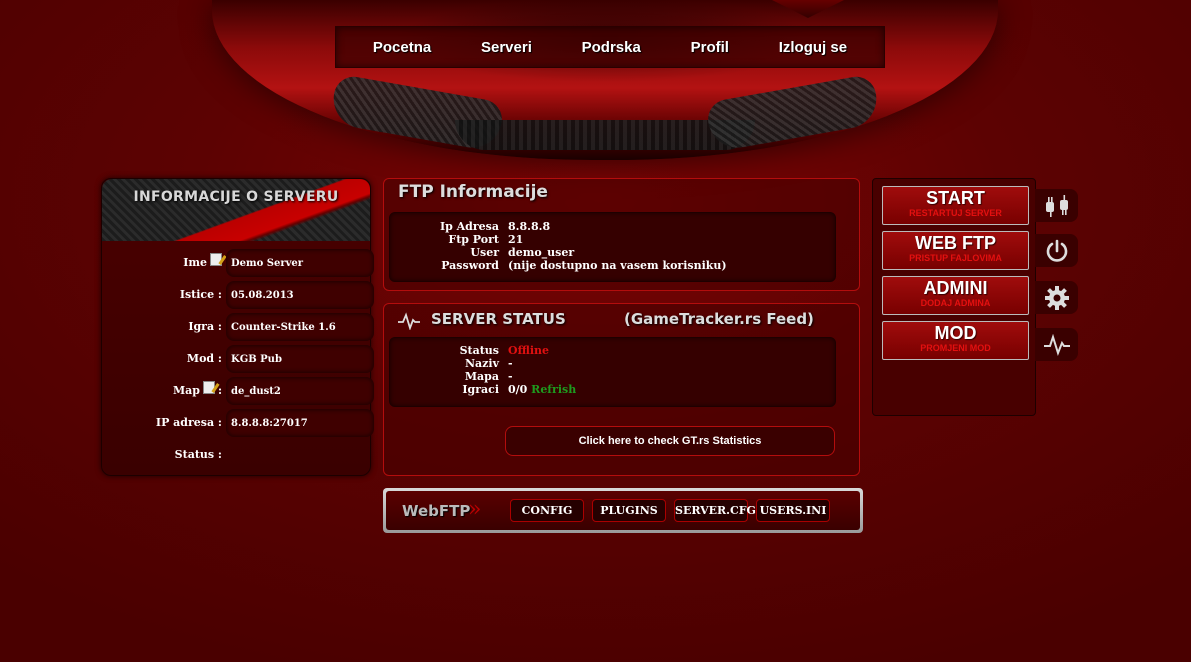 The height and width of the screenshot is (662, 1191). Describe the element at coordinates (629, 510) in the screenshot. I see `webftp-plugins-button: PLUGINS` at that location.